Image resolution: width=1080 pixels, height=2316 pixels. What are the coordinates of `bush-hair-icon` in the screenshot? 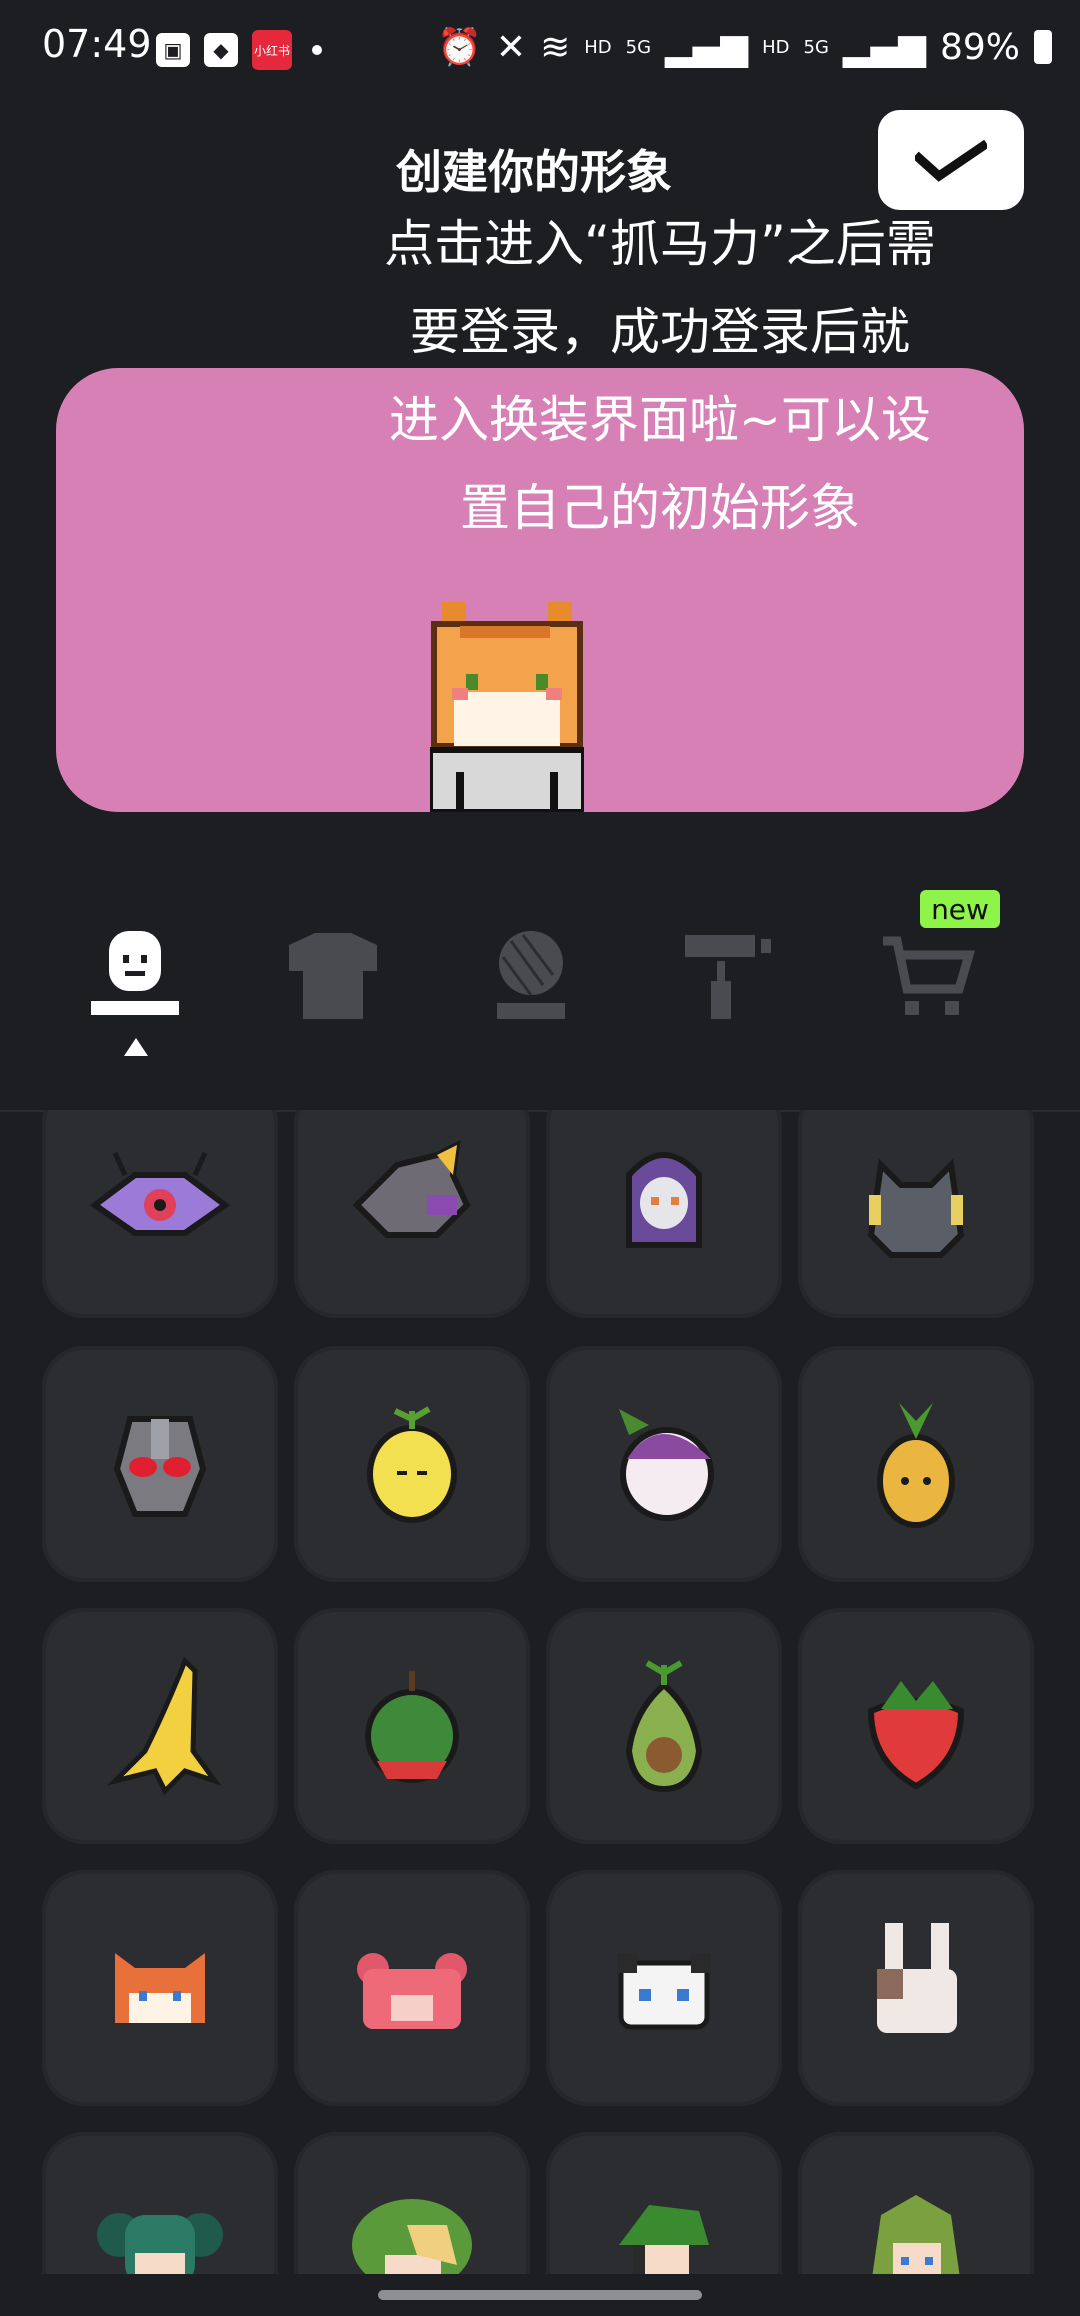 It's located at (412, 2236).